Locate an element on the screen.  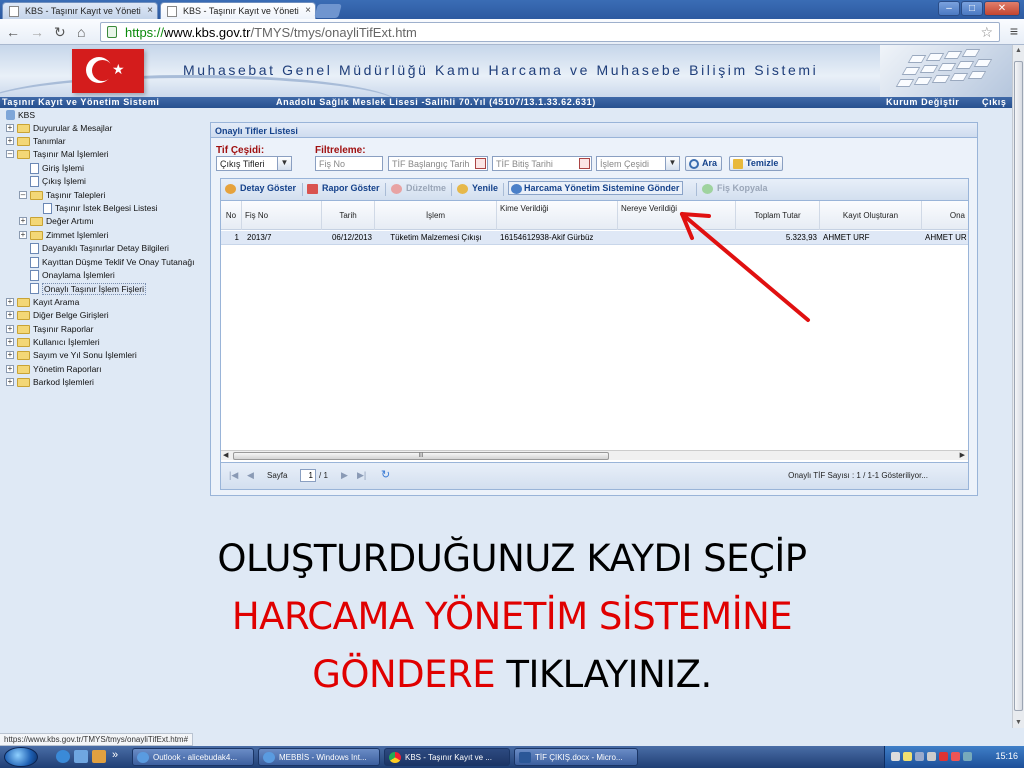
column-header-recipient: Kime Verildiği is located at coordinates (557, 215).